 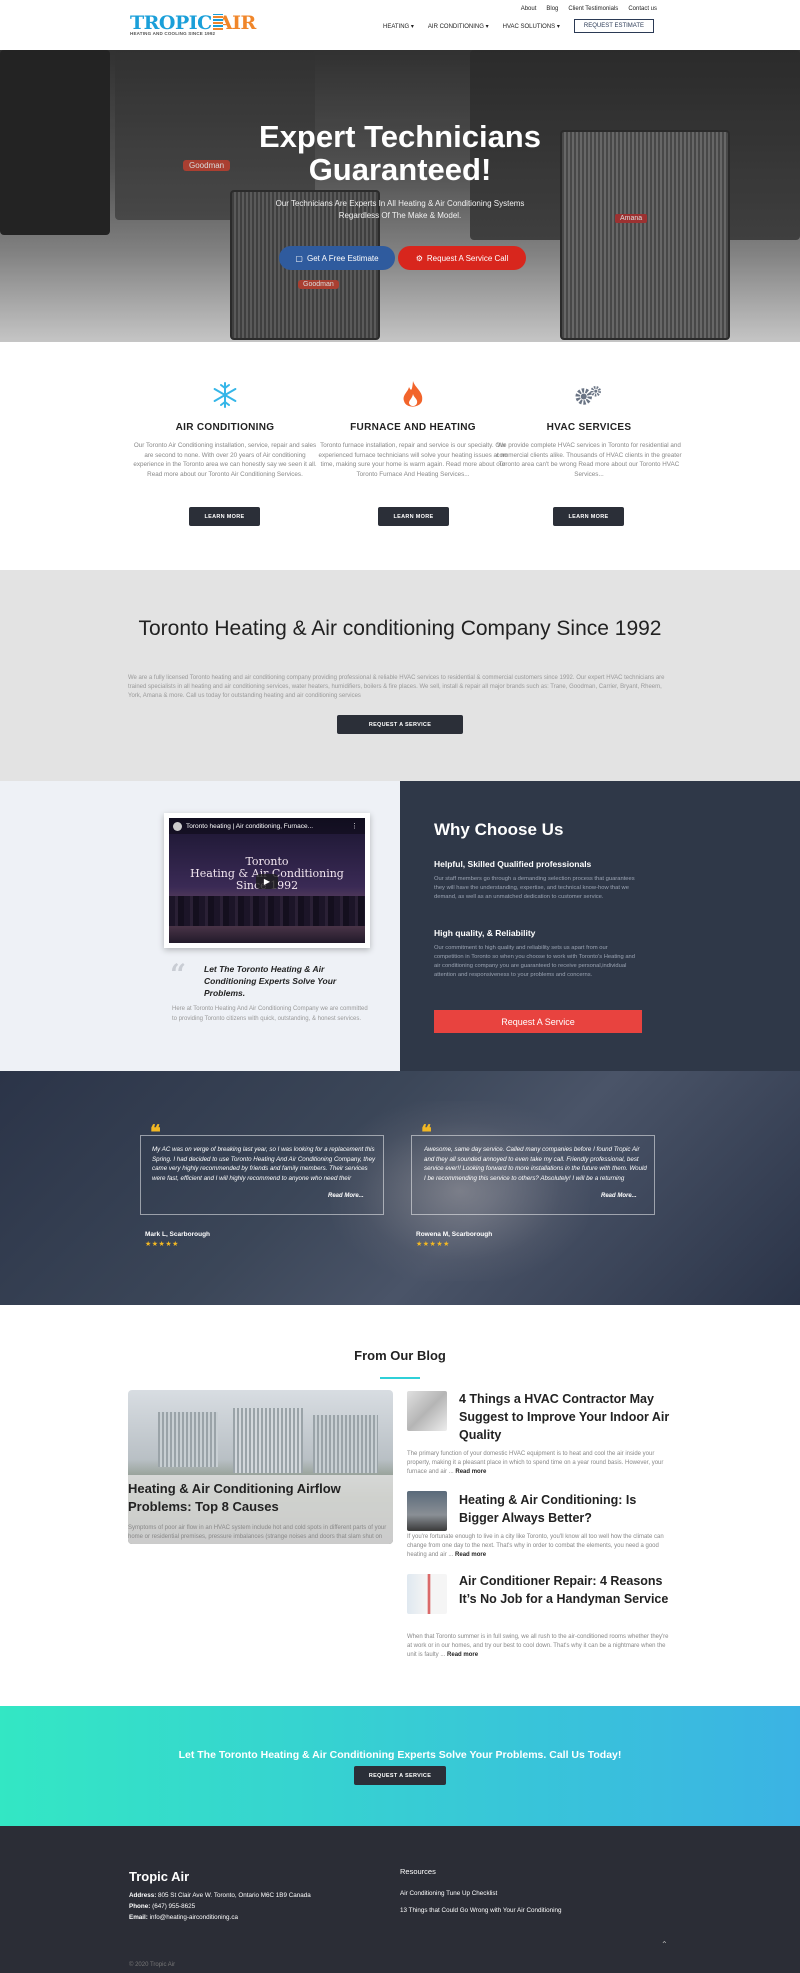 I want to click on phone-link: (647) 955-8625, so click(x=173, y=1906).